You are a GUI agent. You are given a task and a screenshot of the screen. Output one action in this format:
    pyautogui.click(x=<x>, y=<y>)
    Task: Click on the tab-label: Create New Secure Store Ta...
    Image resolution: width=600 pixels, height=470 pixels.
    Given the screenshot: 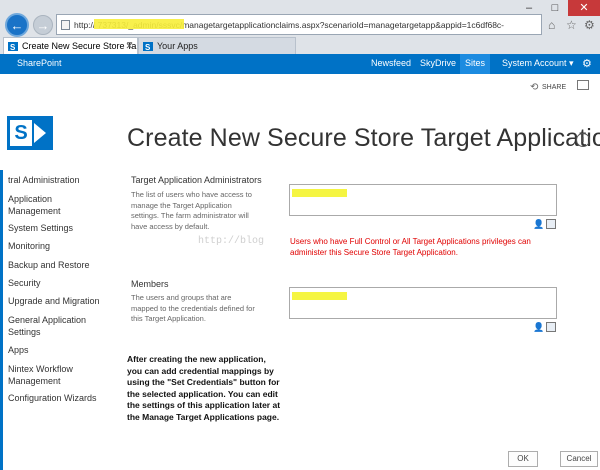 What is the action you would take?
    pyautogui.click(x=80, y=46)
    